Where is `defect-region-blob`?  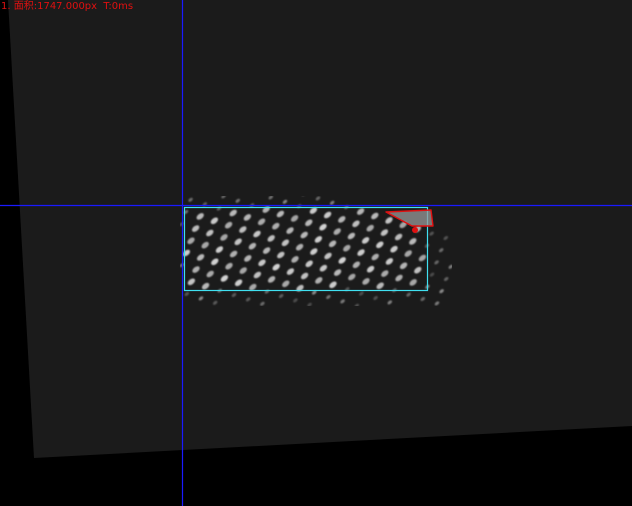 defect-region-blob is located at coordinates (415, 230).